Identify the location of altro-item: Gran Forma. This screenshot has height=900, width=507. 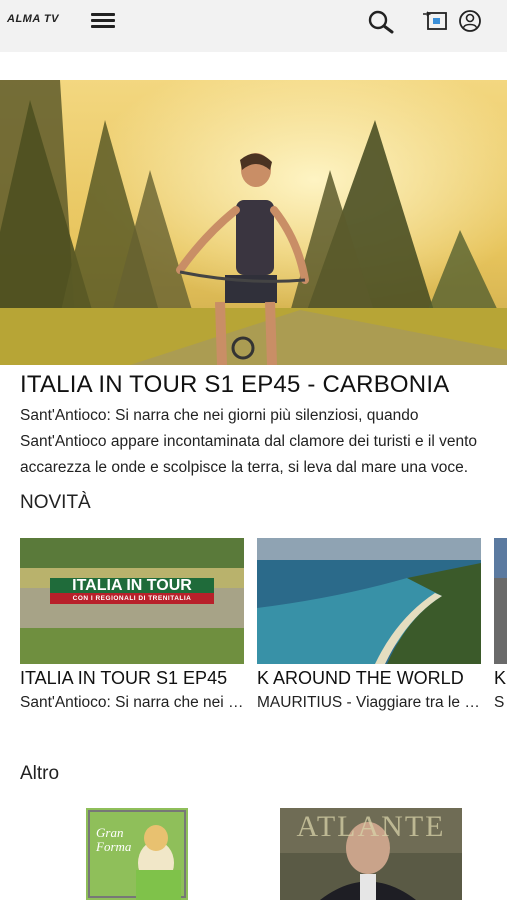
(137, 854).